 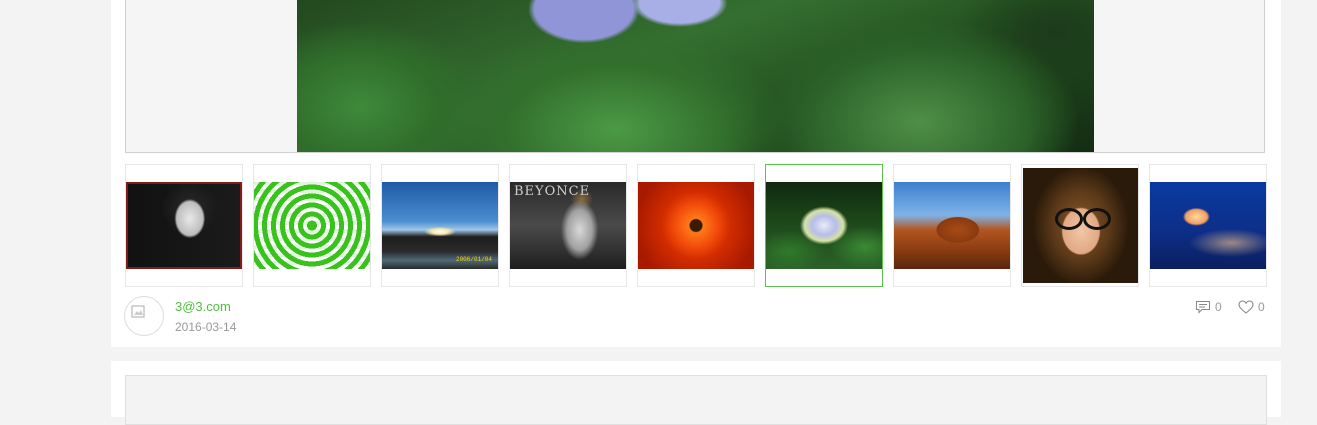 What do you see at coordinates (1218, 307) in the screenshot?
I see `comments-value: 0` at bounding box center [1218, 307].